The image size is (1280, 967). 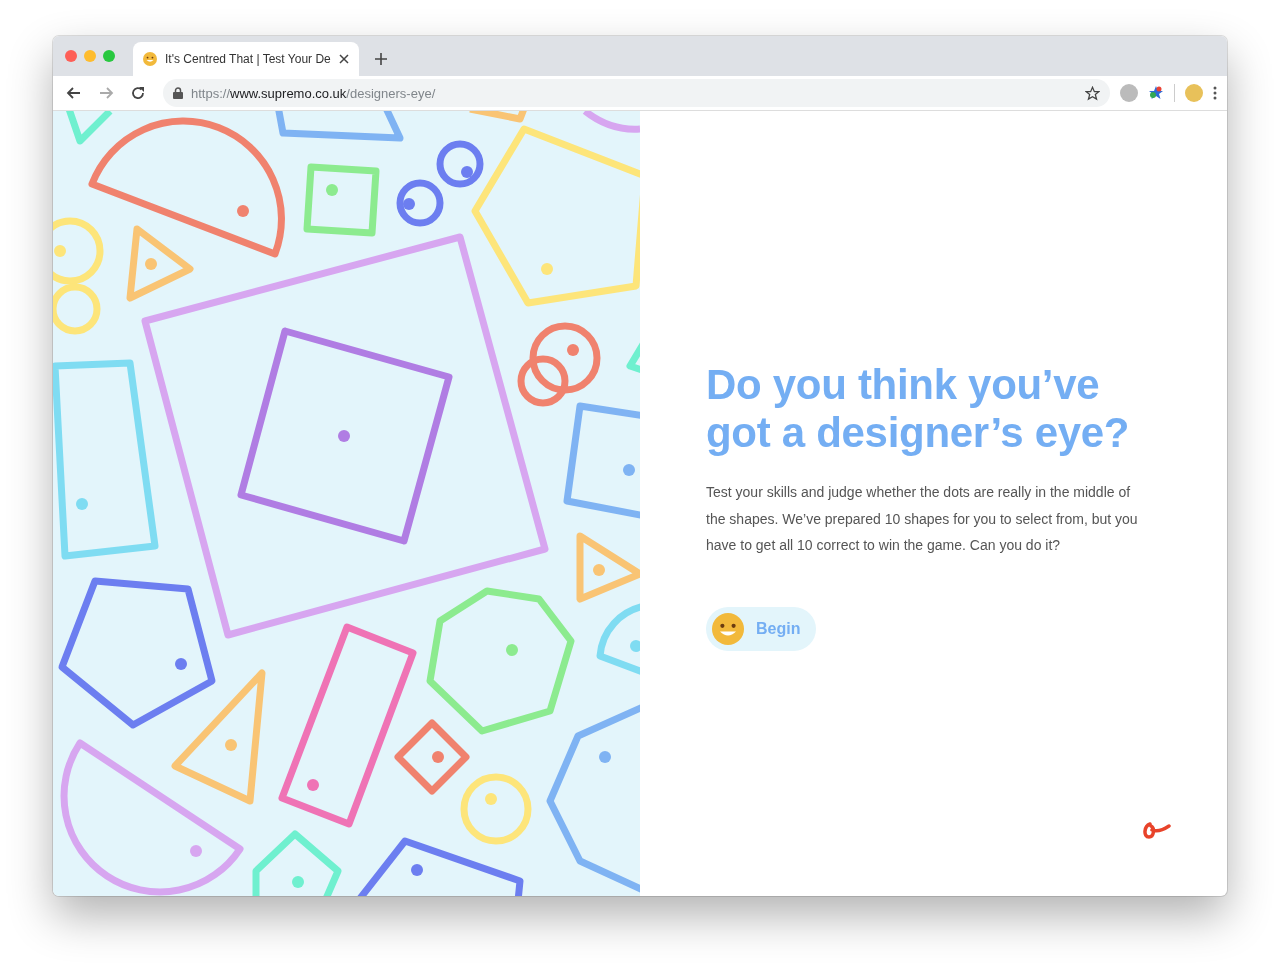 What do you see at coordinates (178, 93) in the screenshot?
I see `lock-icon` at bounding box center [178, 93].